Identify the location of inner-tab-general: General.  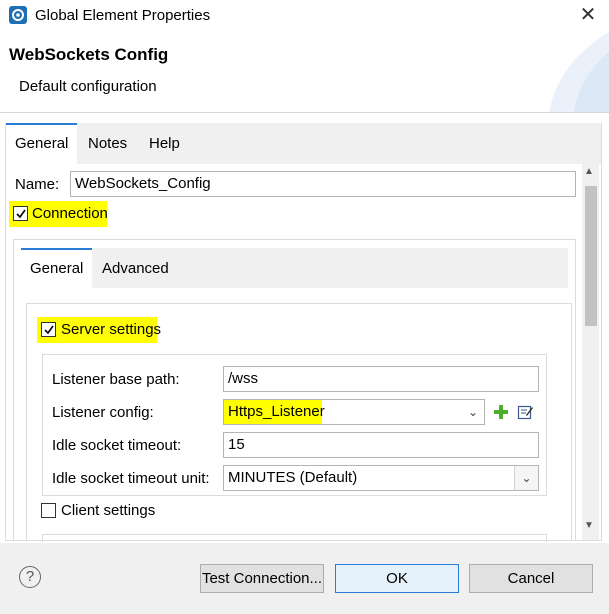
(57, 268).